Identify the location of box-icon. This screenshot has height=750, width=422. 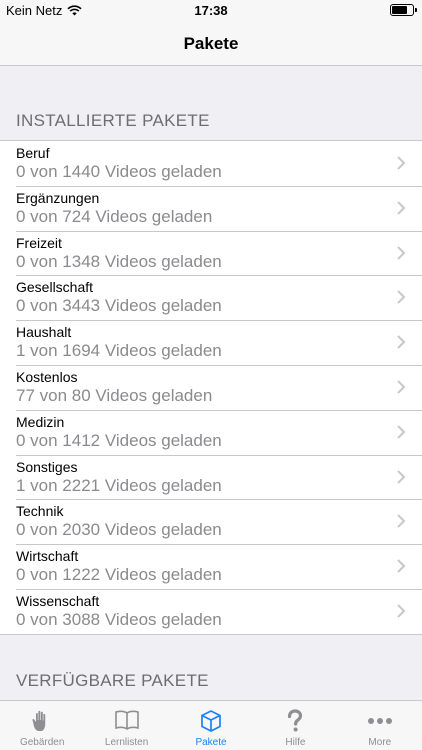
(211, 721).